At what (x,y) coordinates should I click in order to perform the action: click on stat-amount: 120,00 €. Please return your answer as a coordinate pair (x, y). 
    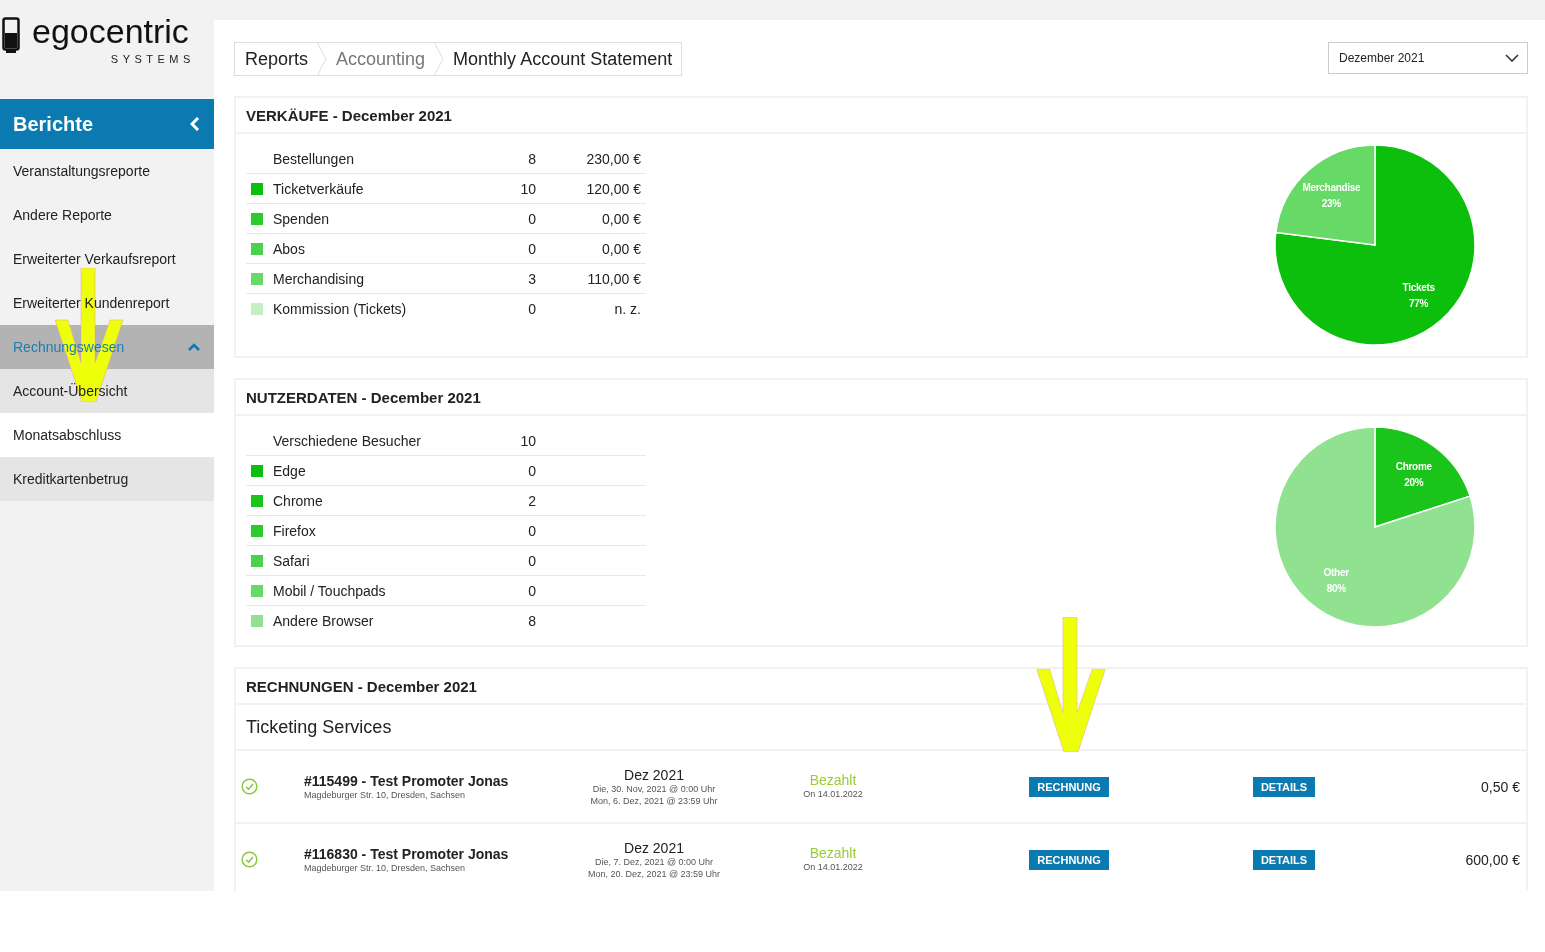
    Looking at the image, I should click on (613, 188).